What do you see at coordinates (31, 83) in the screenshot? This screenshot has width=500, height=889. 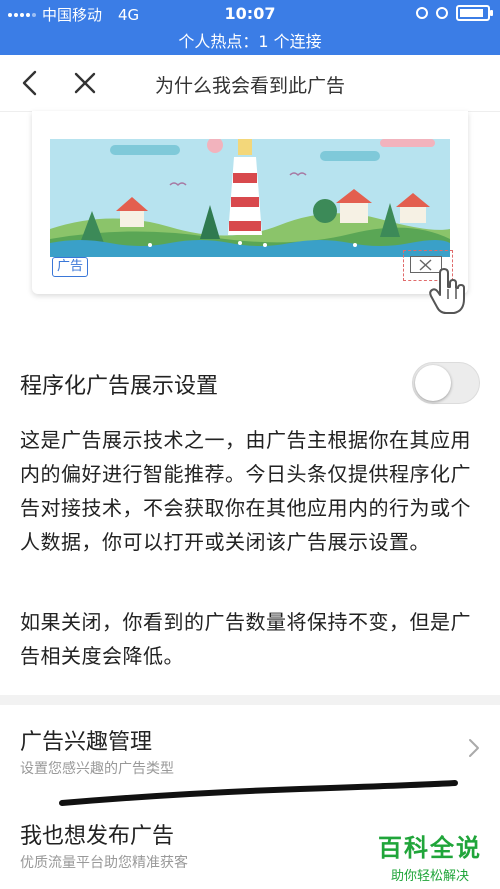 I see `chevron-left-icon` at bounding box center [31, 83].